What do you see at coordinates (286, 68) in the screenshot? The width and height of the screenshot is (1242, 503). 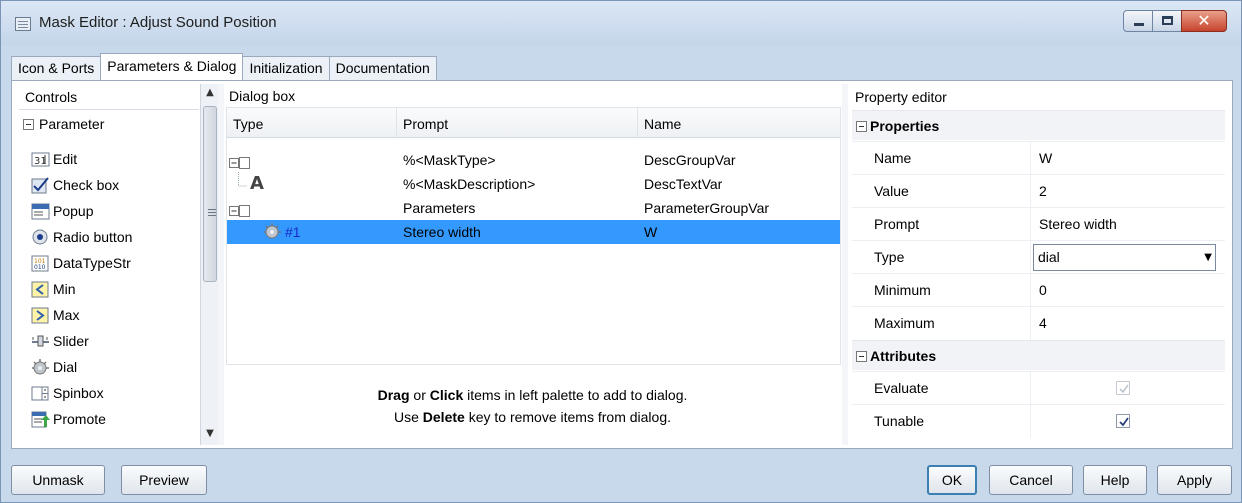 I see `tab-initialization: Initialization` at bounding box center [286, 68].